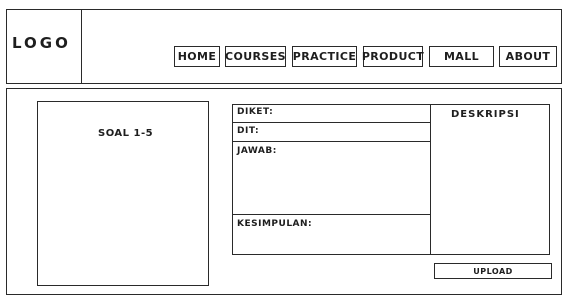 Image resolution: width=567 pixels, height=298 pixels. Describe the element at coordinates (41, 43) in the screenshot. I see `logo: LOGO` at that location.